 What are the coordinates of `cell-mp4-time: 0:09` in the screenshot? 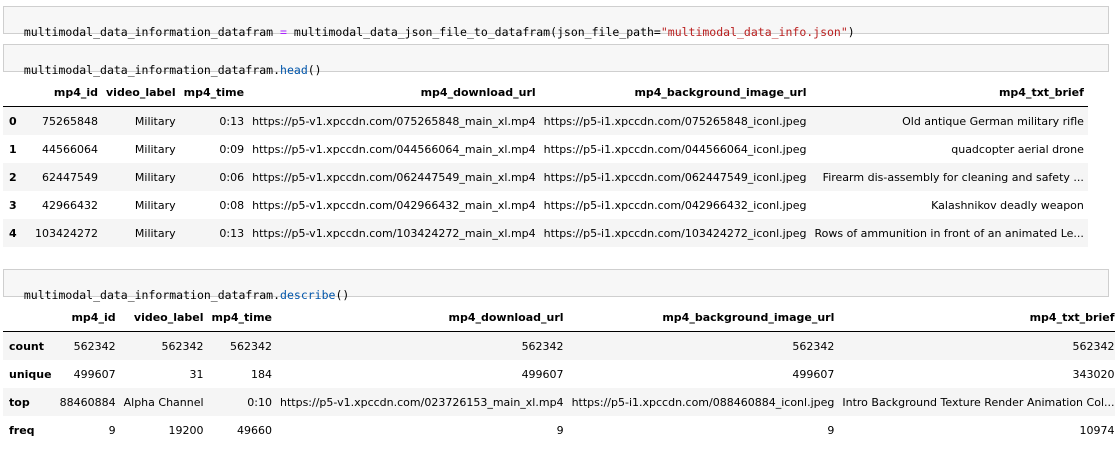 It's located at (232, 149).